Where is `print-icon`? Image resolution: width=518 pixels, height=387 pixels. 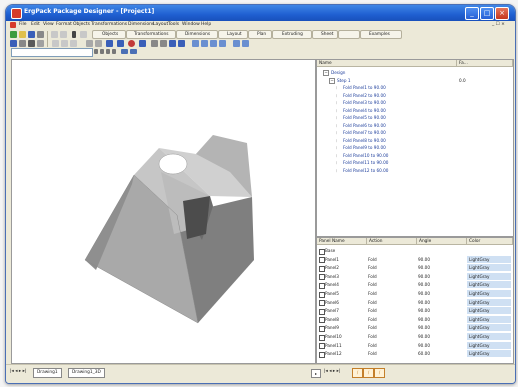 print-icon is located at coordinates (40, 34).